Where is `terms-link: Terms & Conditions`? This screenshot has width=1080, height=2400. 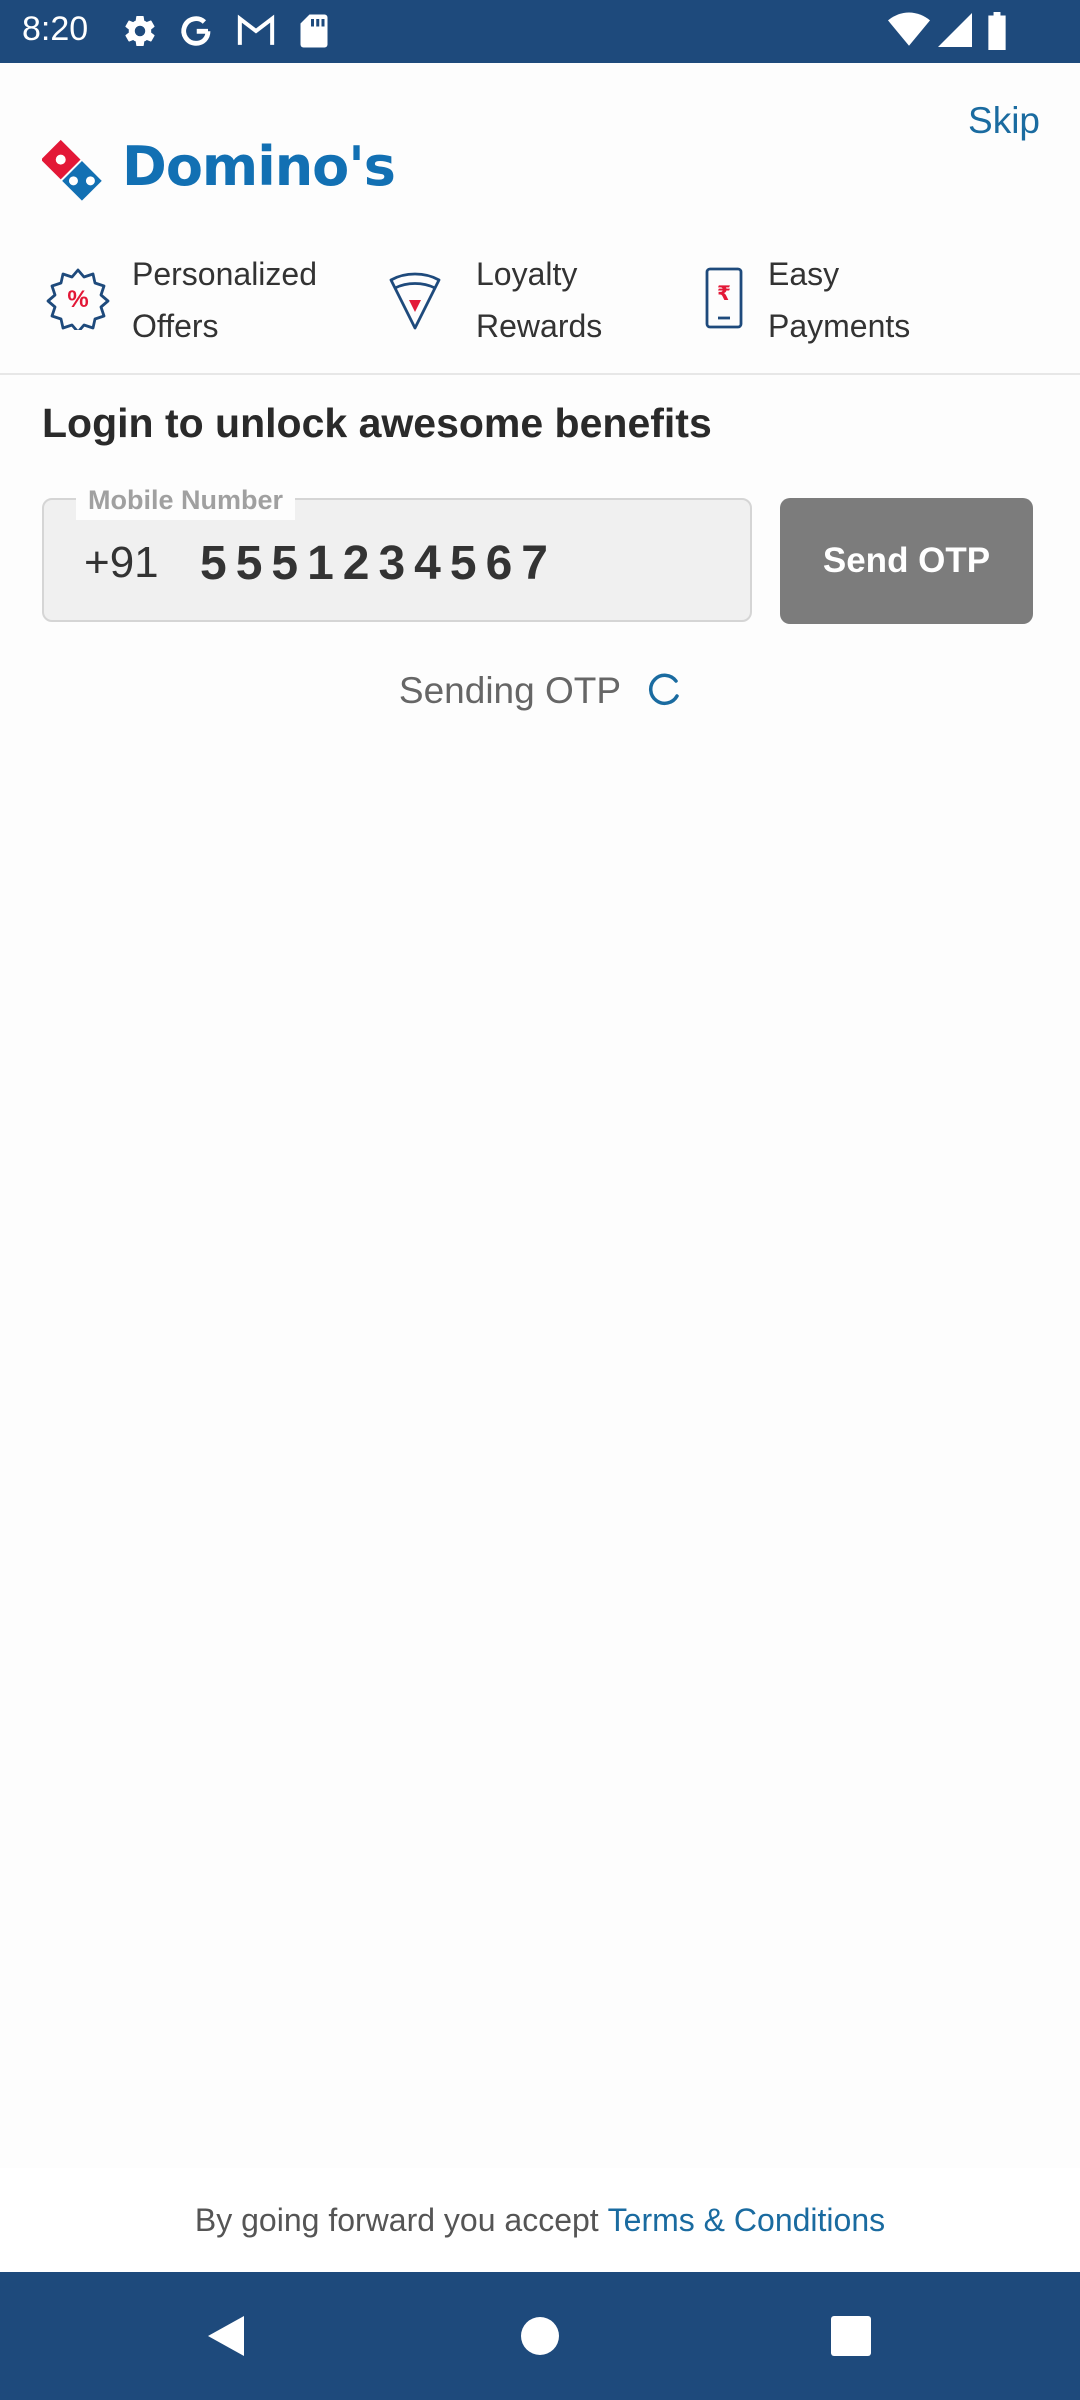
terms-link: Terms & Conditions is located at coordinates (746, 2220).